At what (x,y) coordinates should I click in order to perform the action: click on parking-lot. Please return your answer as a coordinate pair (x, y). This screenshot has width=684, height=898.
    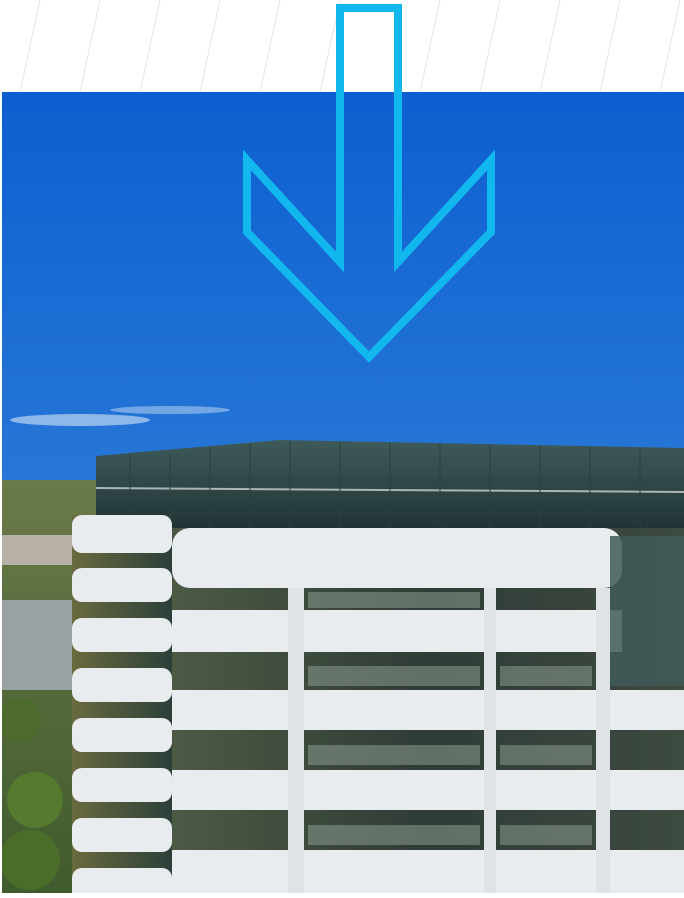
    Looking at the image, I should click on (37, 645).